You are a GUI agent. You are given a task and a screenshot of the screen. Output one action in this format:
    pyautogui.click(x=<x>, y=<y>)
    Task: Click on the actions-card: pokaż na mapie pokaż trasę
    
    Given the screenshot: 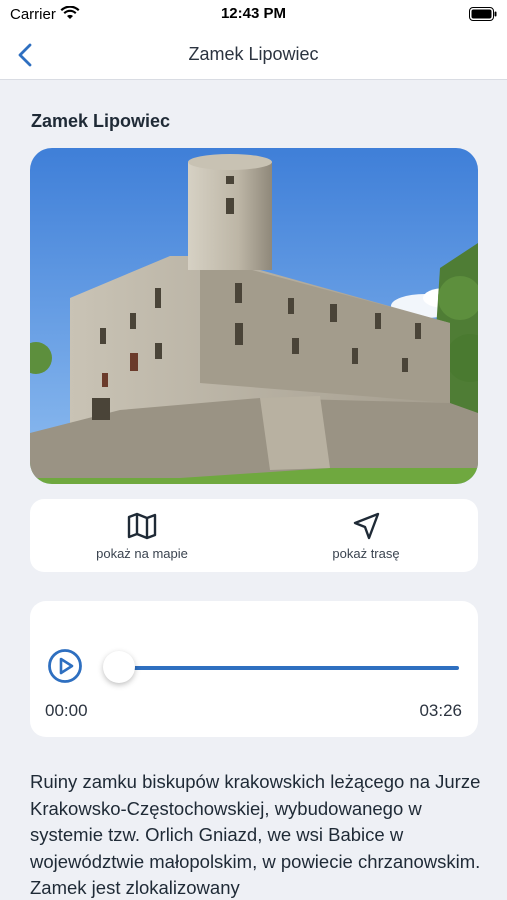 What is the action you would take?
    pyautogui.click(x=254, y=535)
    